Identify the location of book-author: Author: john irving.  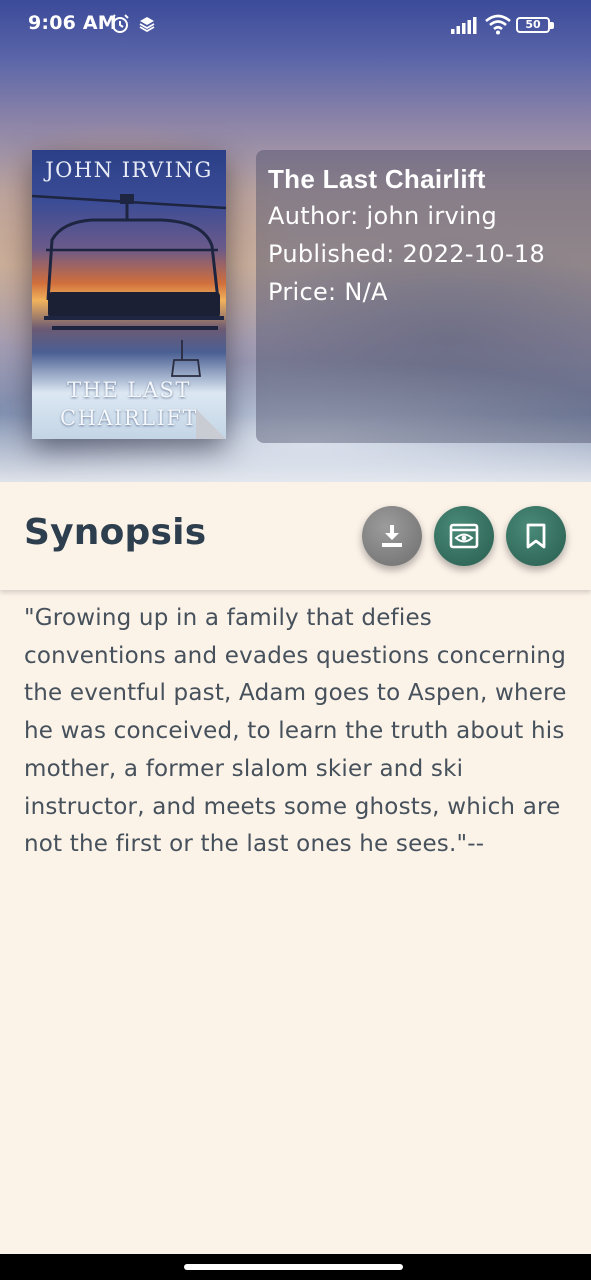
(383, 216).